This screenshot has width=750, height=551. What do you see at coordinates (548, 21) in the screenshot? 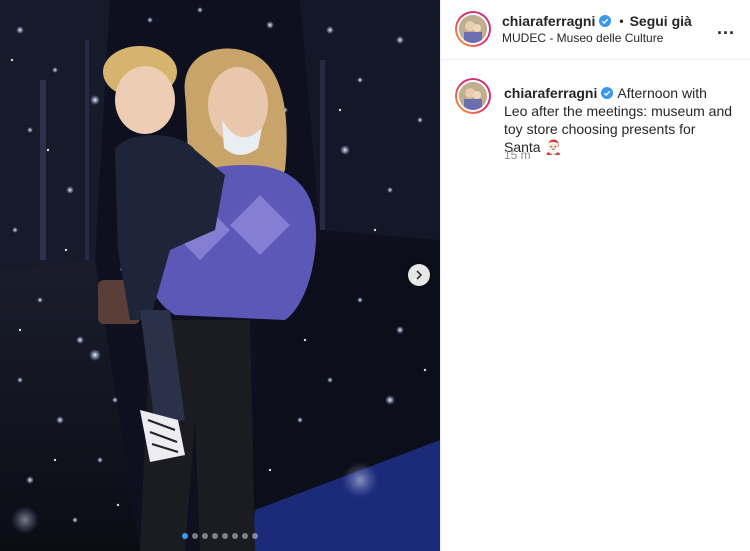
I see `username-link: chiaraferragni` at bounding box center [548, 21].